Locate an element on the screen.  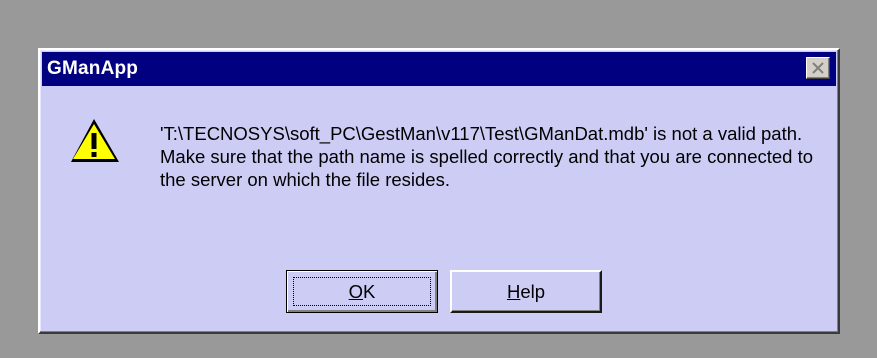
close-icon is located at coordinates (818, 68).